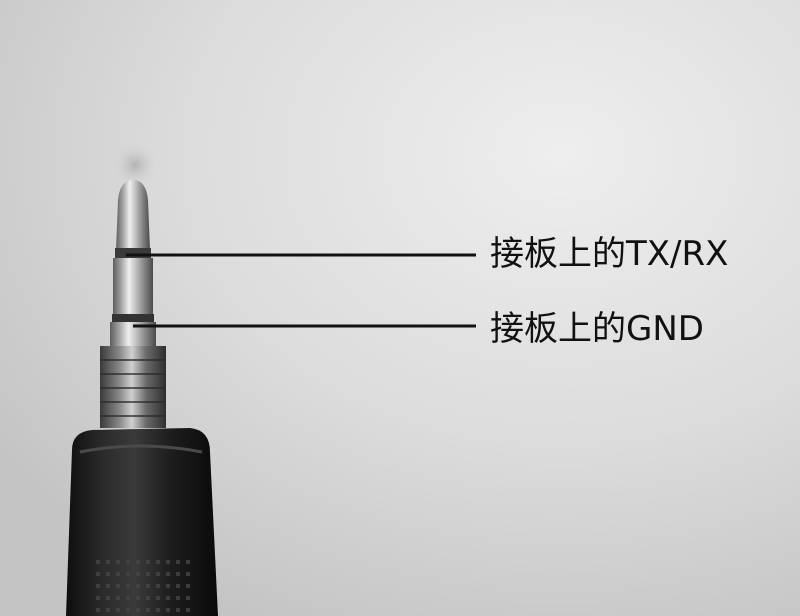 The width and height of the screenshot is (800, 616). What do you see at coordinates (133, 215) in the screenshot?
I see `plug-tip` at bounding box center [133, 215].